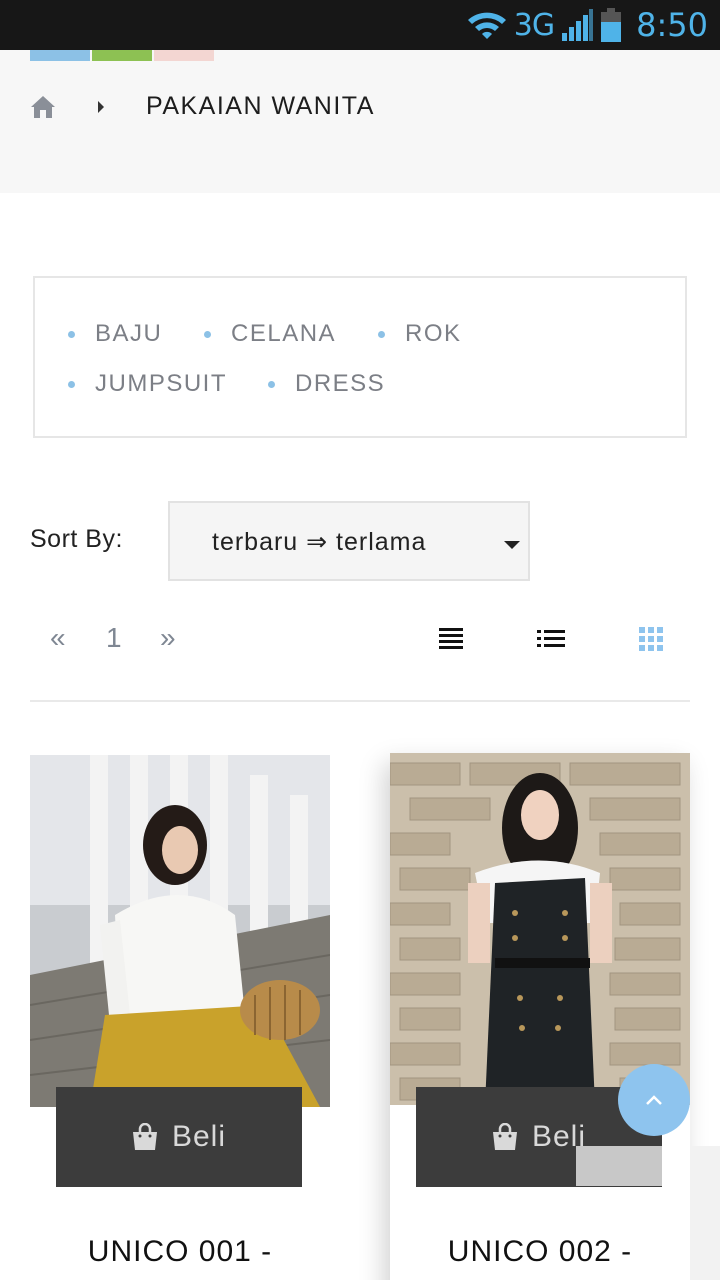 This screenshot has height=1280, width=720. I want to click on category-box: BAJU CELANA ROK JUMPSUIT DRESS, so click(360, 357).